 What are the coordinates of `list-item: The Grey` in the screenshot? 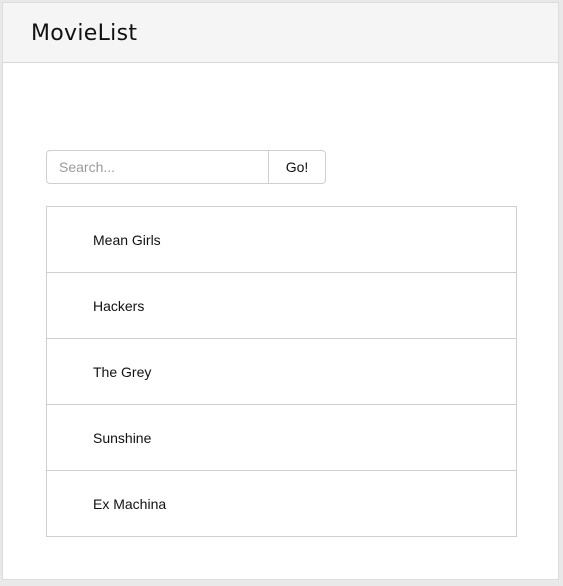 It's located at (281, 371).